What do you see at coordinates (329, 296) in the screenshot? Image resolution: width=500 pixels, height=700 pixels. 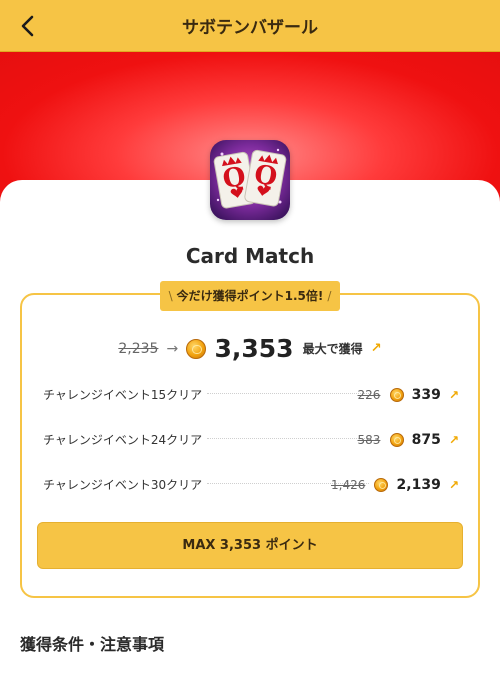 I see `promo-deco-right: /` at bounding box center [329, 296].